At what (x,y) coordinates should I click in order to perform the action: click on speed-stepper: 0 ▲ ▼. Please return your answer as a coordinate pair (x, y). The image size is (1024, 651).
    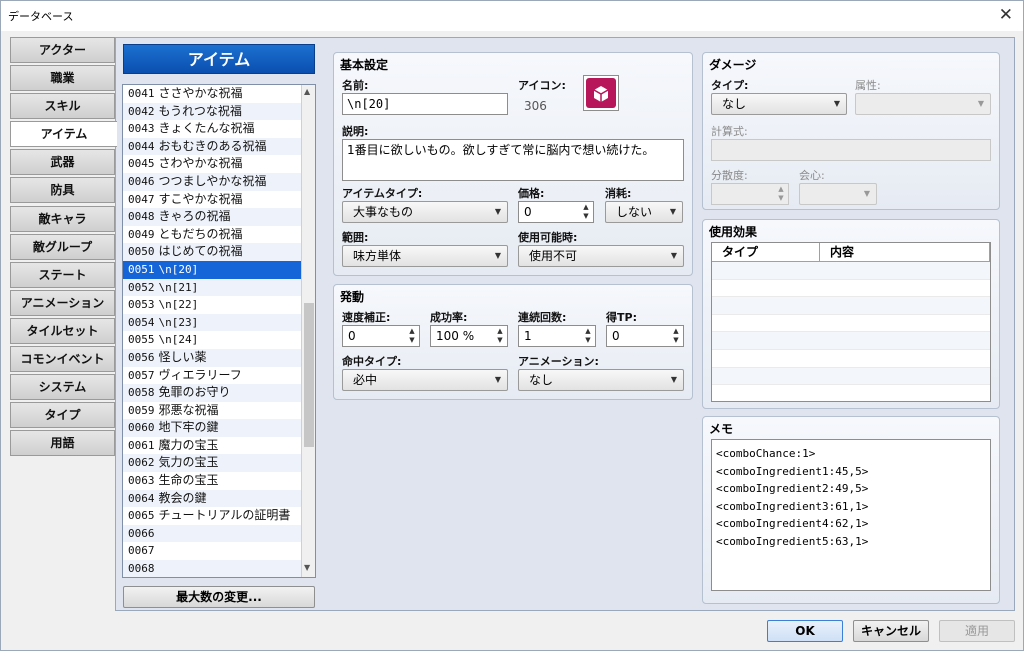
    Looking at the image, I should click on (381, 336).